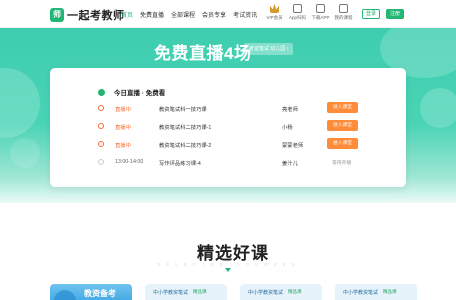 The image size is (456, 300). Describe the element at coordinates (287, 128) in the screenshot. I see `teacher-name: 小杨` at that location.